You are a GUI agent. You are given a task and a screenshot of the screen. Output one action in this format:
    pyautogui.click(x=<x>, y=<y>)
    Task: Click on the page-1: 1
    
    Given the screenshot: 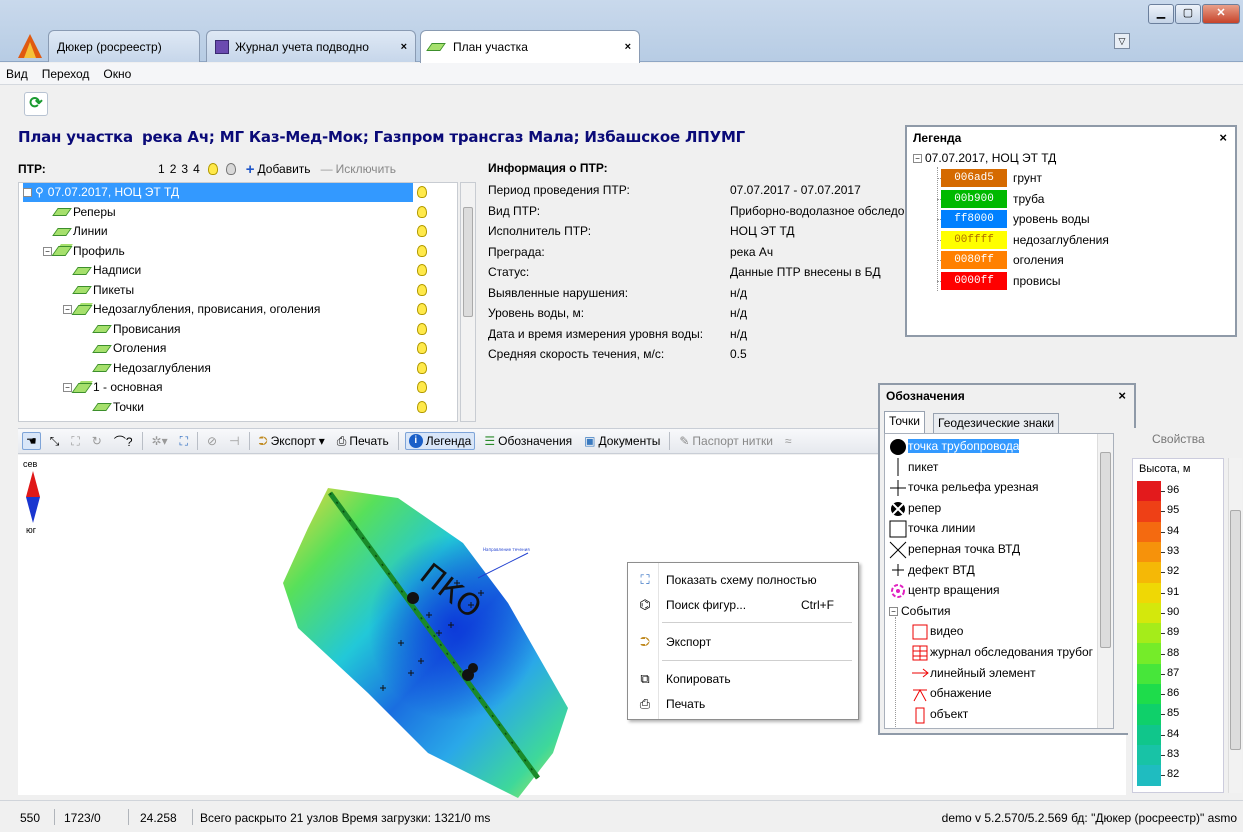 What is the action you would take?
    pyautogui.click(x=161, y=169)
    